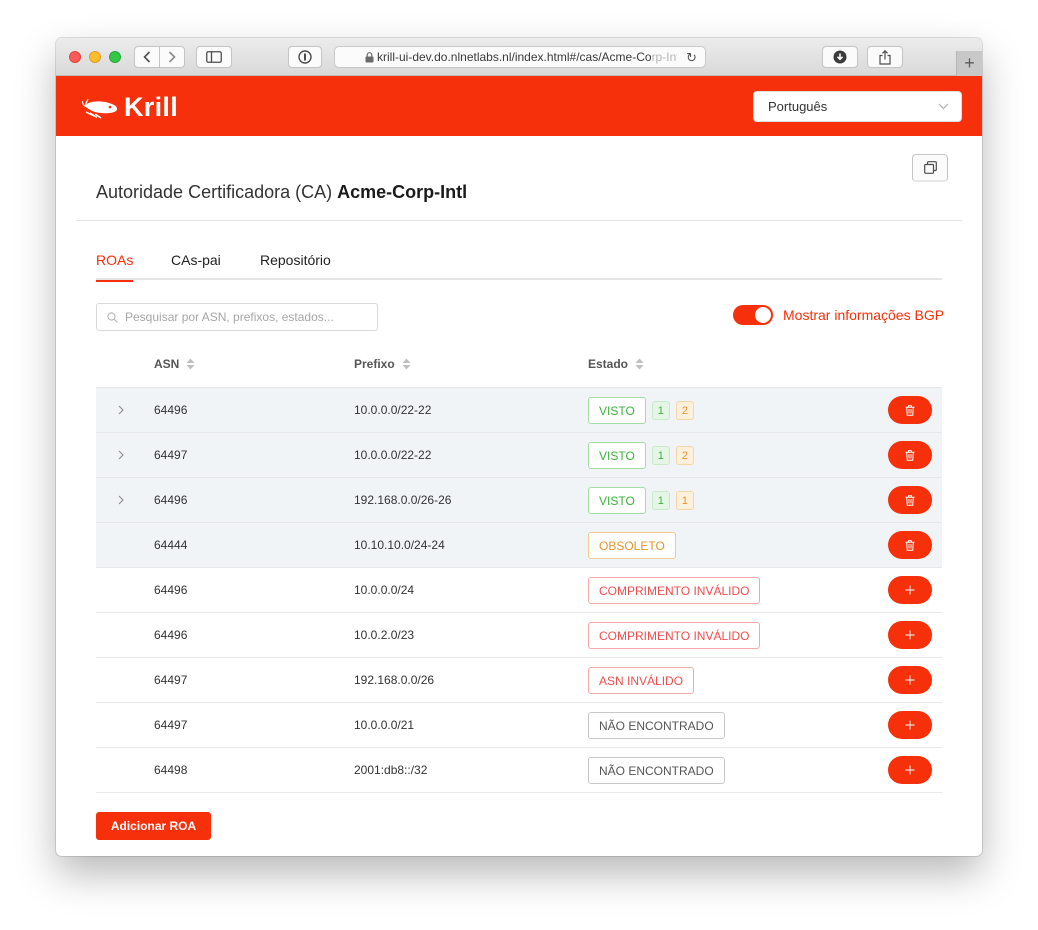  Describe the element at coordinates (519, 635) in the screenshot. I see `table-row: 64496 10.0.2.0/23 COMPRIMENTO INVÁLIDO` at that location.